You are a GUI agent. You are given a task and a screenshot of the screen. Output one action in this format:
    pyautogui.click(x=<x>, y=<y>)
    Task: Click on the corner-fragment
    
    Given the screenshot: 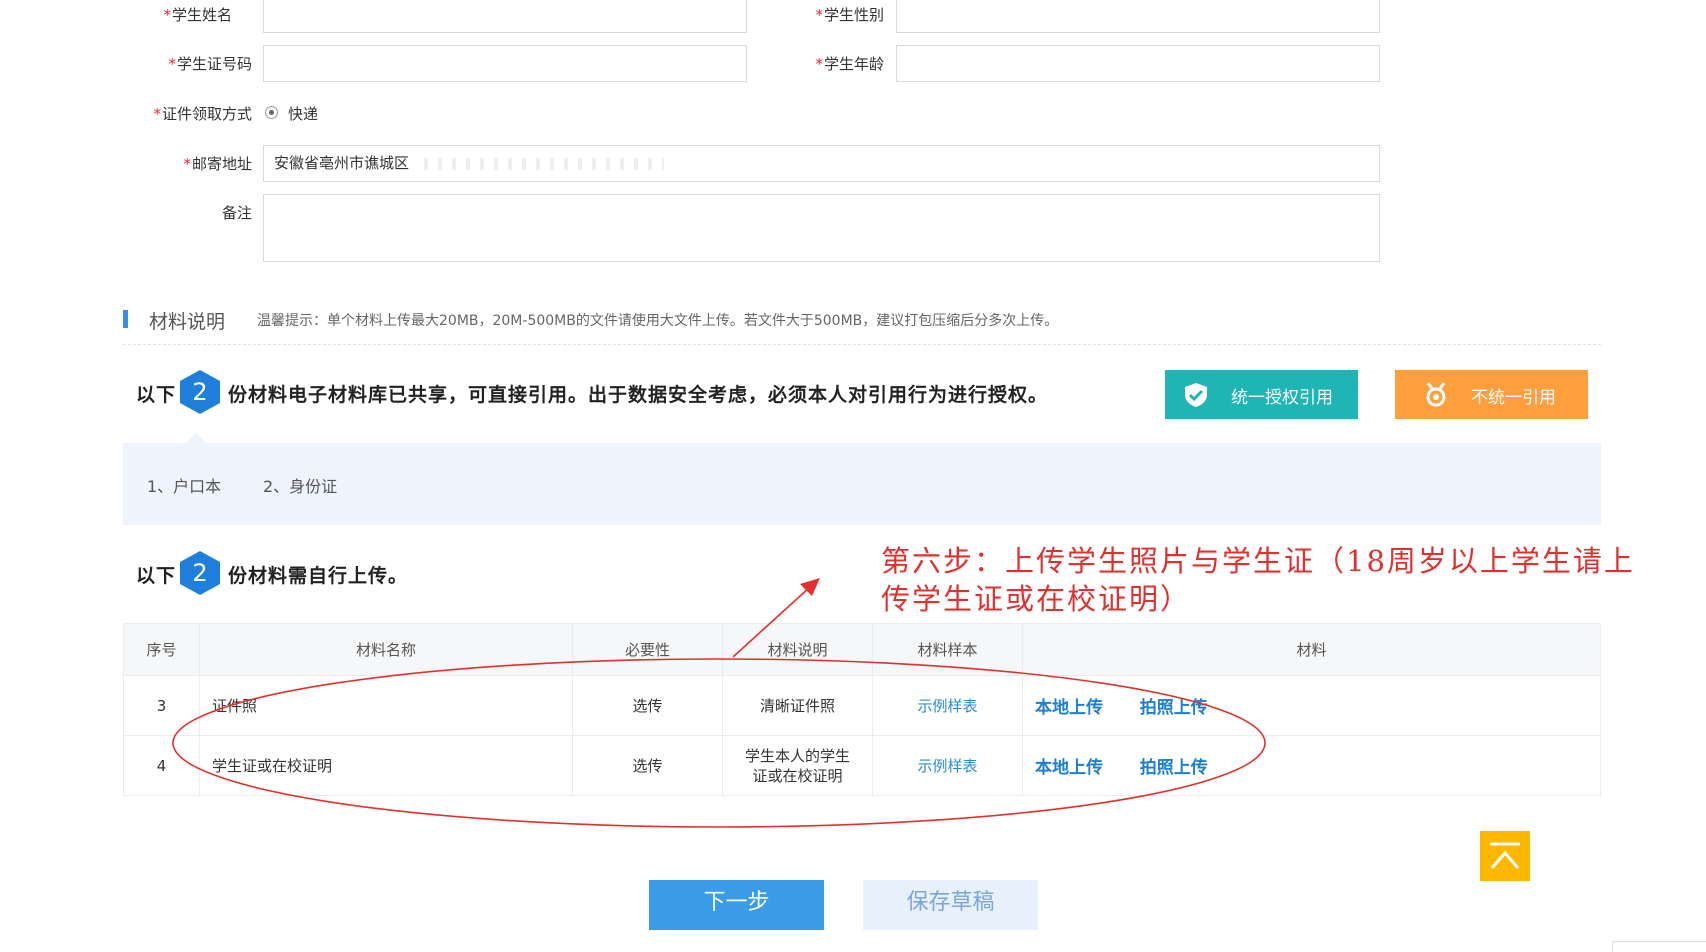 What is the action you would take?
    pyautogui.click(x=1659, y=946)
    